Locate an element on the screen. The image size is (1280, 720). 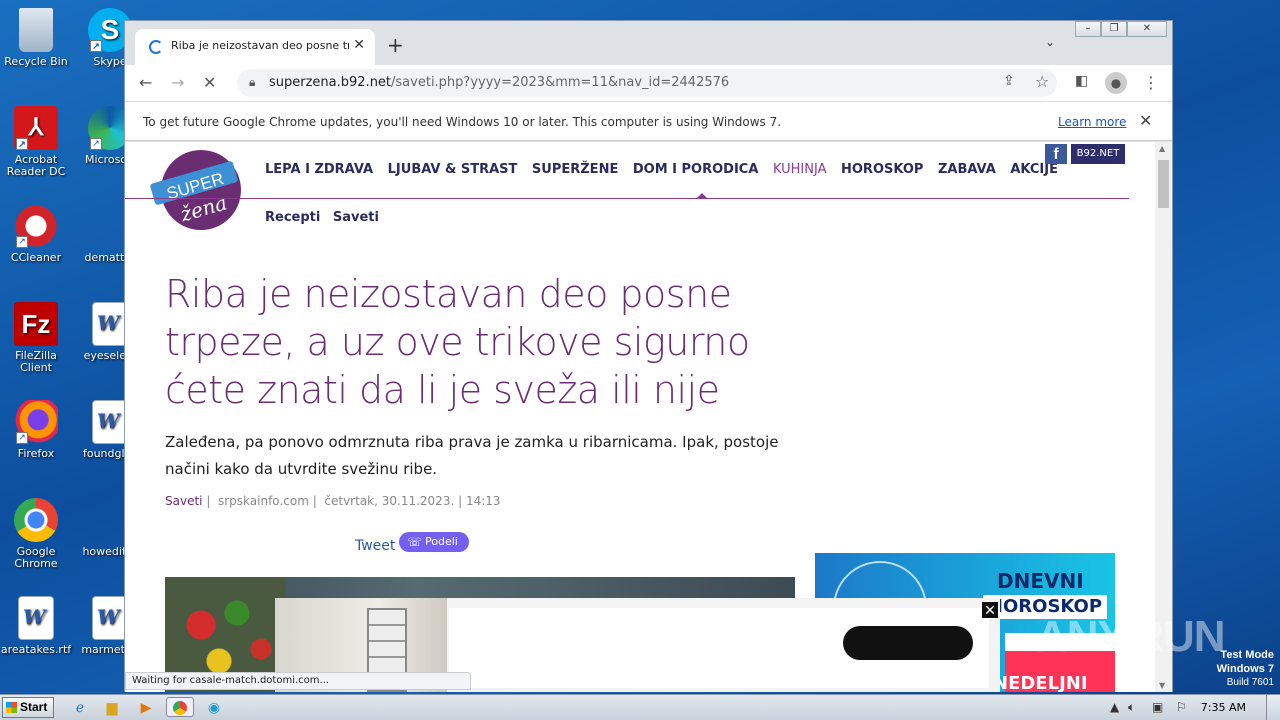
desktop-icon-ccleaner: ↗ CCleaner is located at coordinates (36, 234).